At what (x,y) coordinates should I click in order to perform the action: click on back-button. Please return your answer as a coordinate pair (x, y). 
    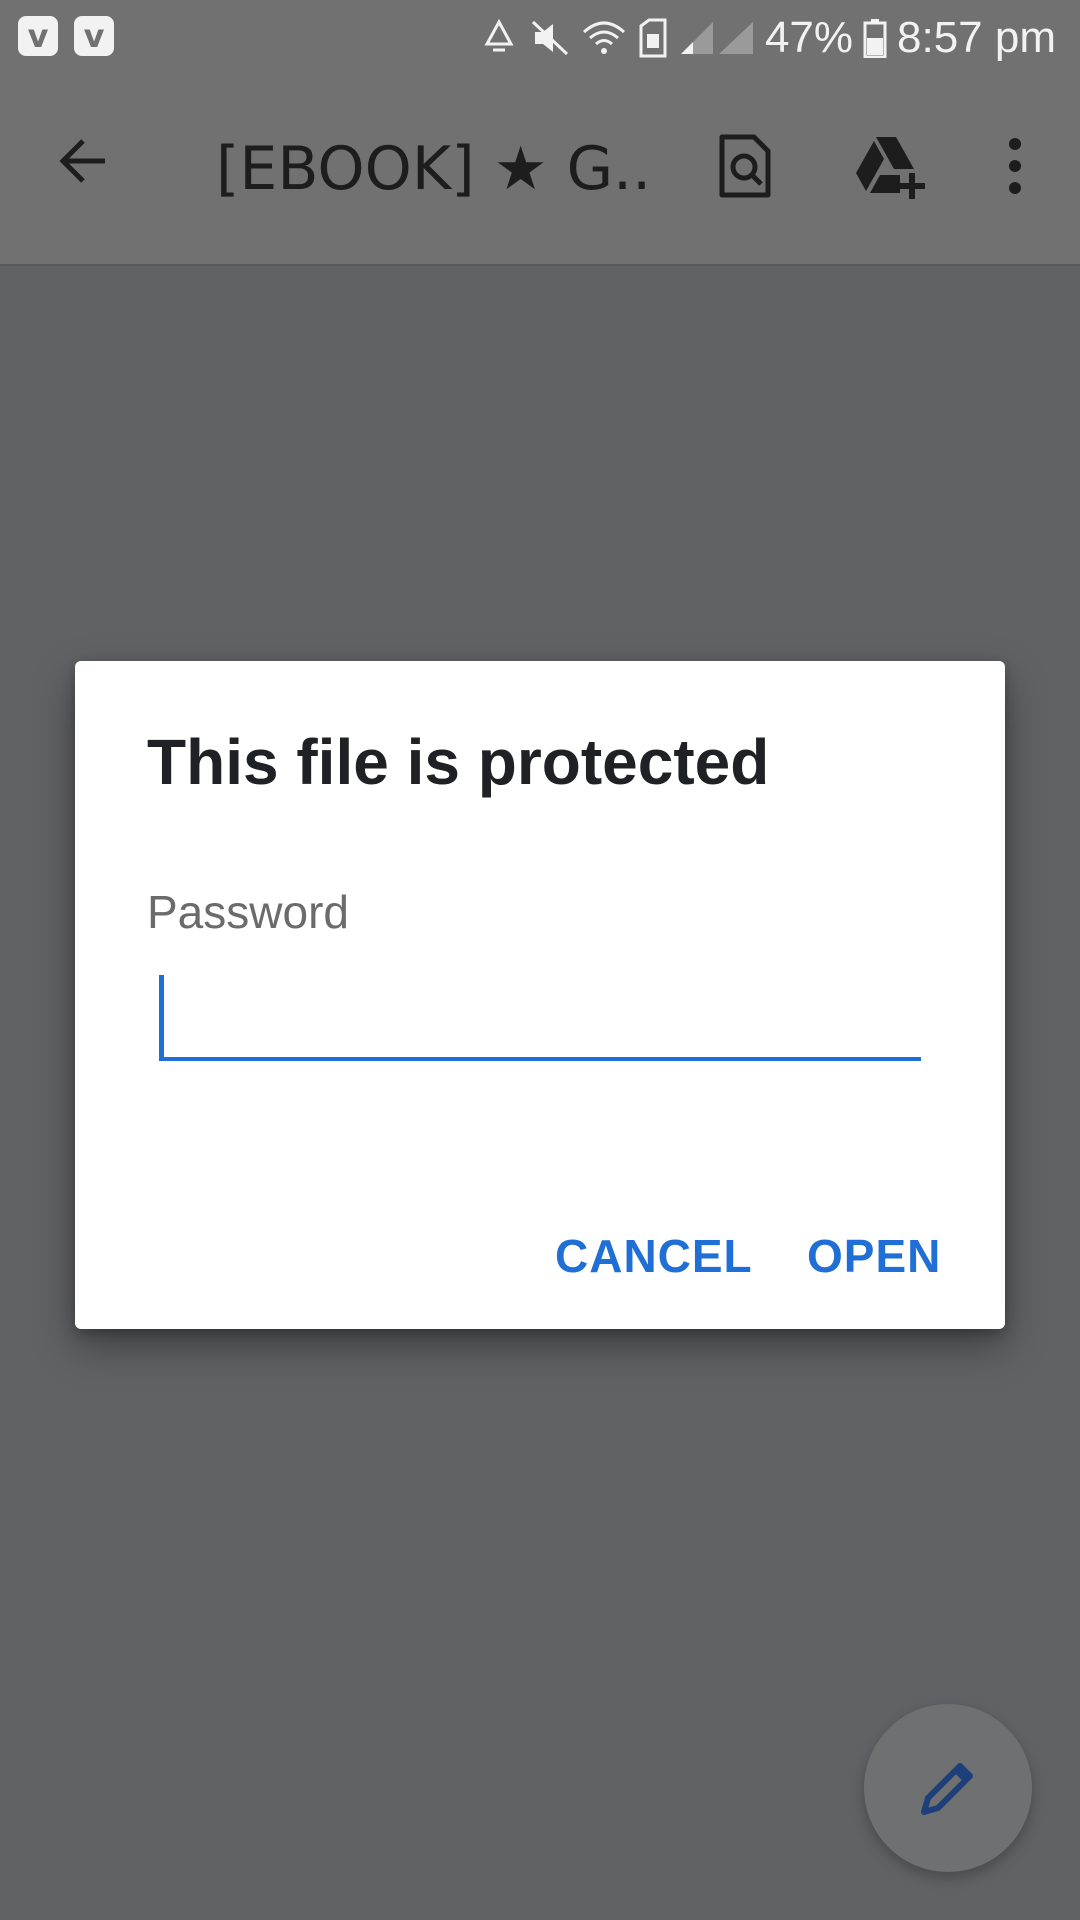
    Looking at the image, I should click on (83, 161).